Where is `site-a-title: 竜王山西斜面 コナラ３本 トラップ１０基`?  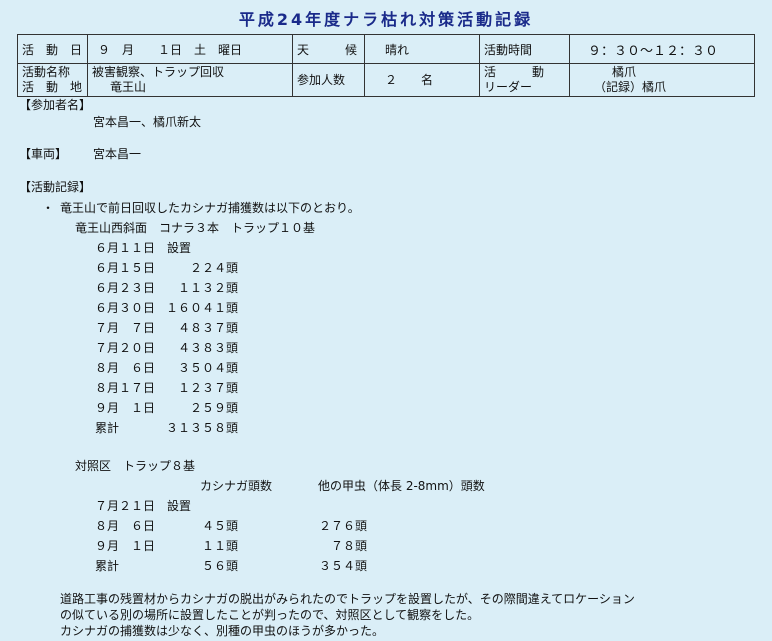
site-a-title: 竜王山西斜面 コナラ３本 トラップ１０基 is located at coordinates (195, 228).